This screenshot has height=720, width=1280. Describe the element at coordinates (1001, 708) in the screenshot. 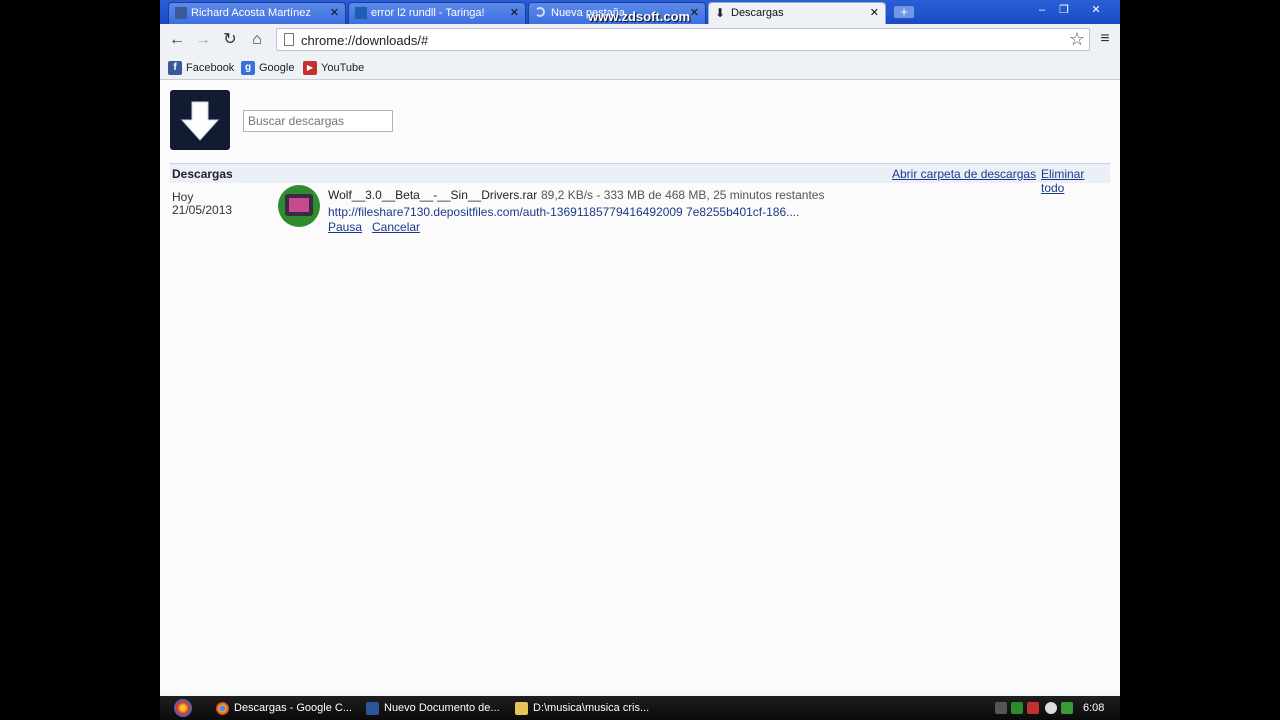

I see `network-icon` at that location.